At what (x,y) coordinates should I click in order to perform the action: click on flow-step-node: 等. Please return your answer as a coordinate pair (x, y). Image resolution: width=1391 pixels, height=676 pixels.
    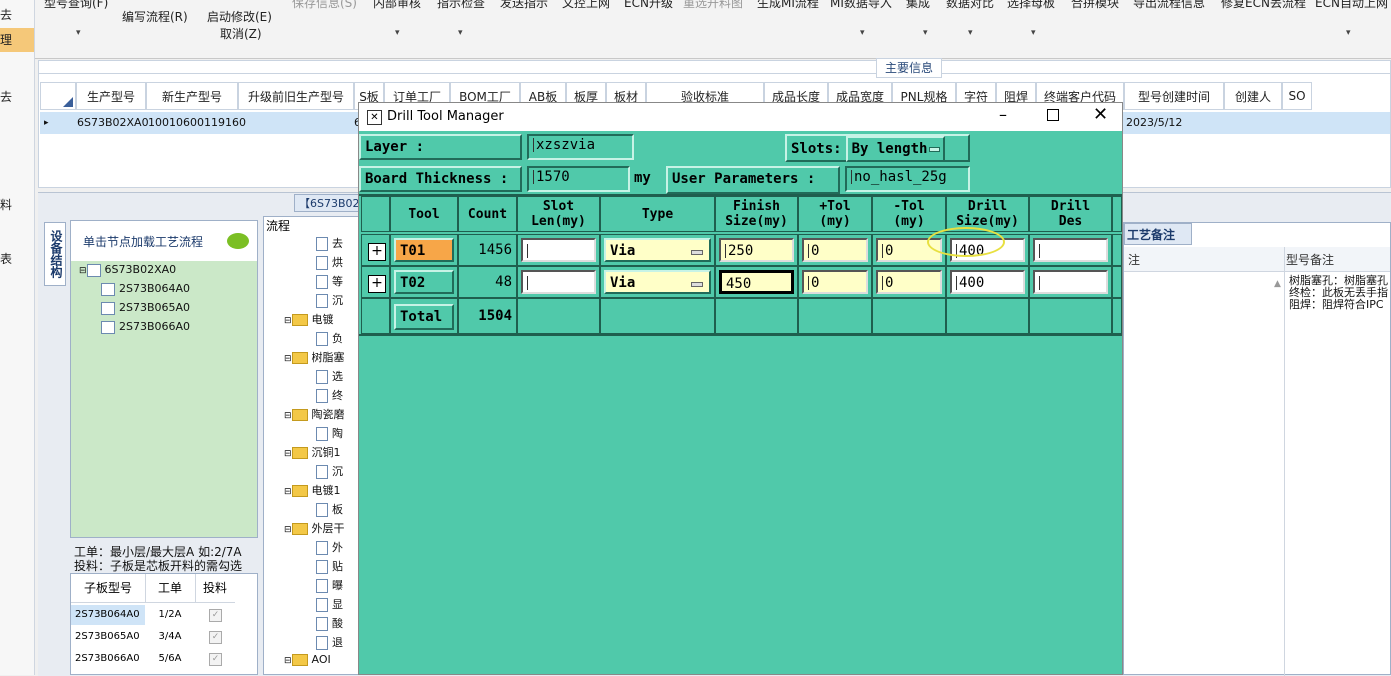
    Looking at the image, I should click on (329, 281).